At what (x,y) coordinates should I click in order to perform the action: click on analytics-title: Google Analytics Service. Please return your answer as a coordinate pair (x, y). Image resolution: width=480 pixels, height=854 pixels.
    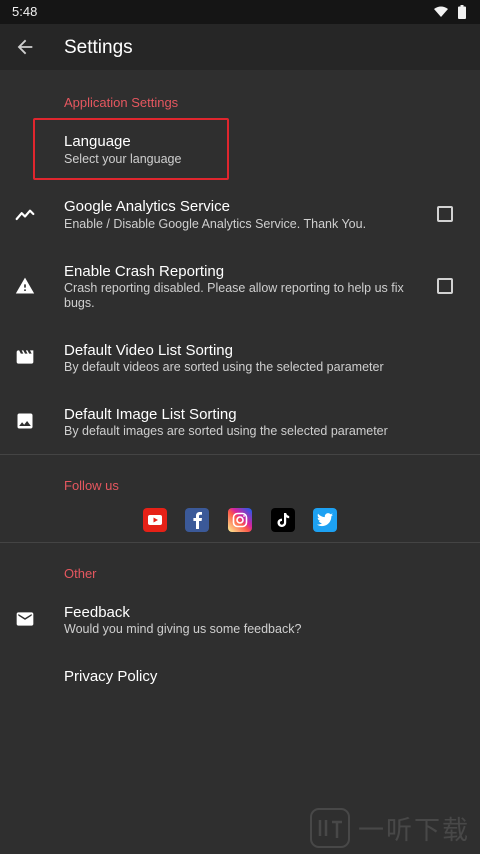
    Looking at the image, I should click on (147, 206).